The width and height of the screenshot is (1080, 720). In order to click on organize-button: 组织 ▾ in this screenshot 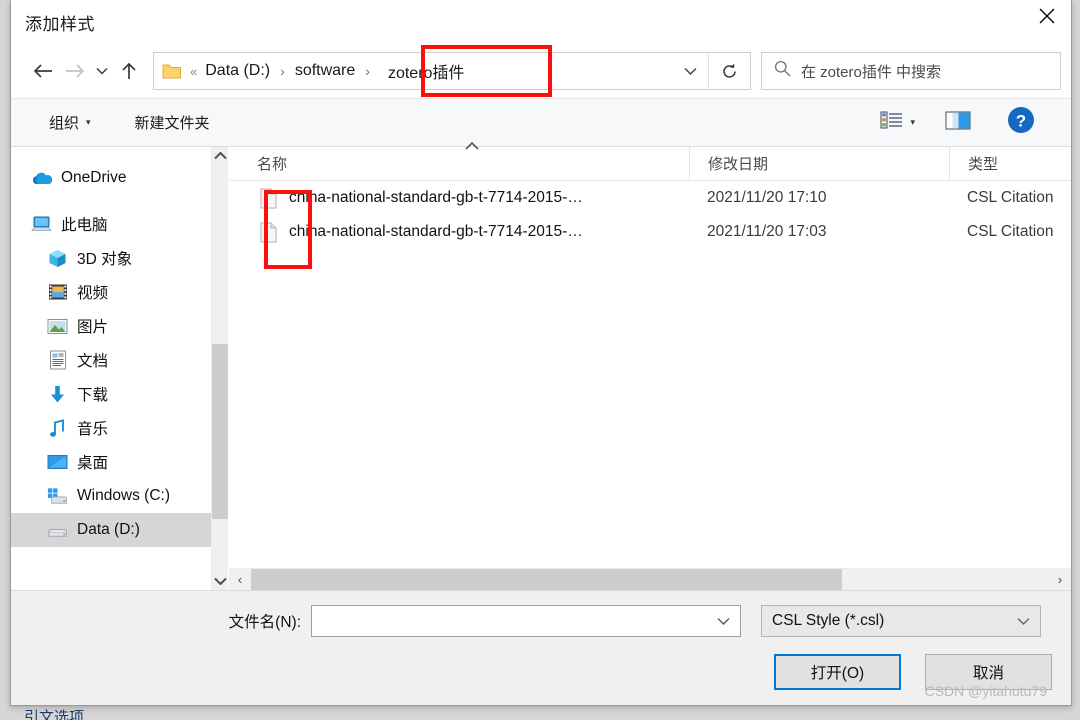, I will do `click(70, 122)`.